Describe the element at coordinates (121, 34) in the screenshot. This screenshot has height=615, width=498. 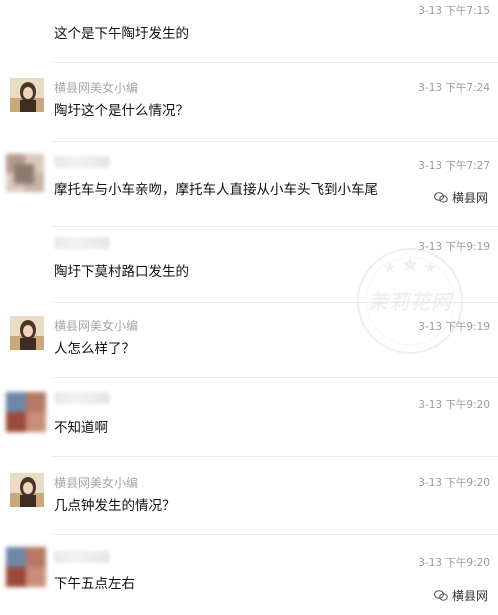
I see `message-text: 这个是下午陶圩发生的` at that location.